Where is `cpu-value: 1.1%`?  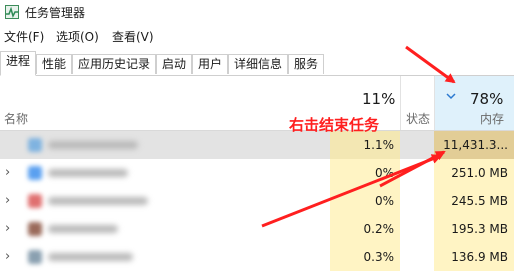 cpu-value: 1.1% is located at coordinates (379, 145).